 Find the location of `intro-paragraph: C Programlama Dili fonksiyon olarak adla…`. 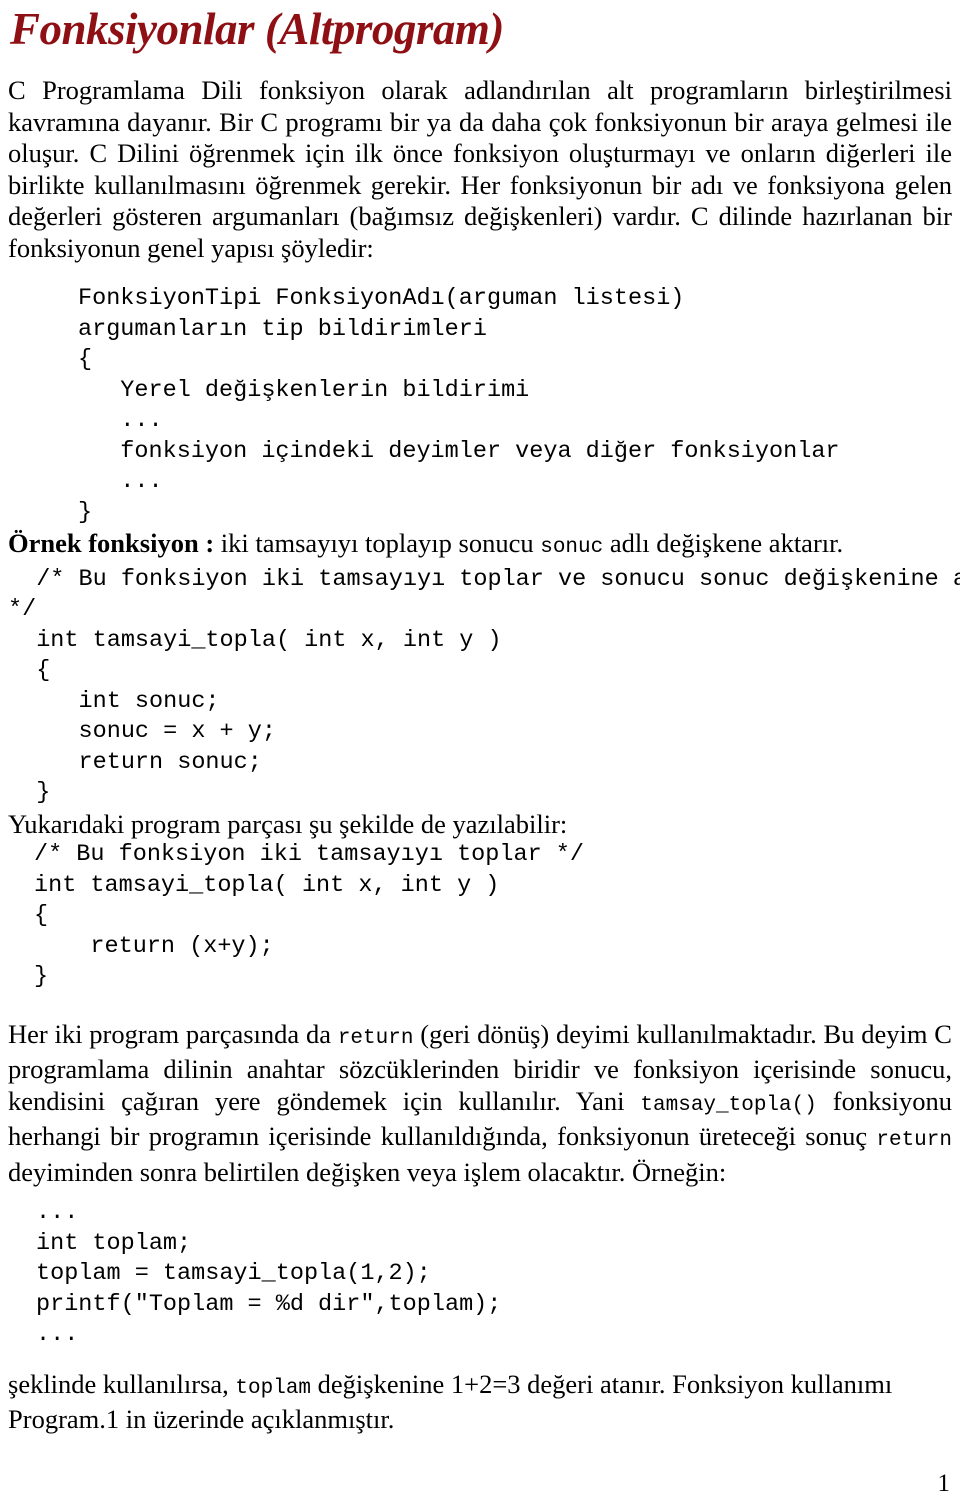

intro-paragraph: C Programlama Dili fonksiyon olarak adla… is located at coordinates (480, 169).